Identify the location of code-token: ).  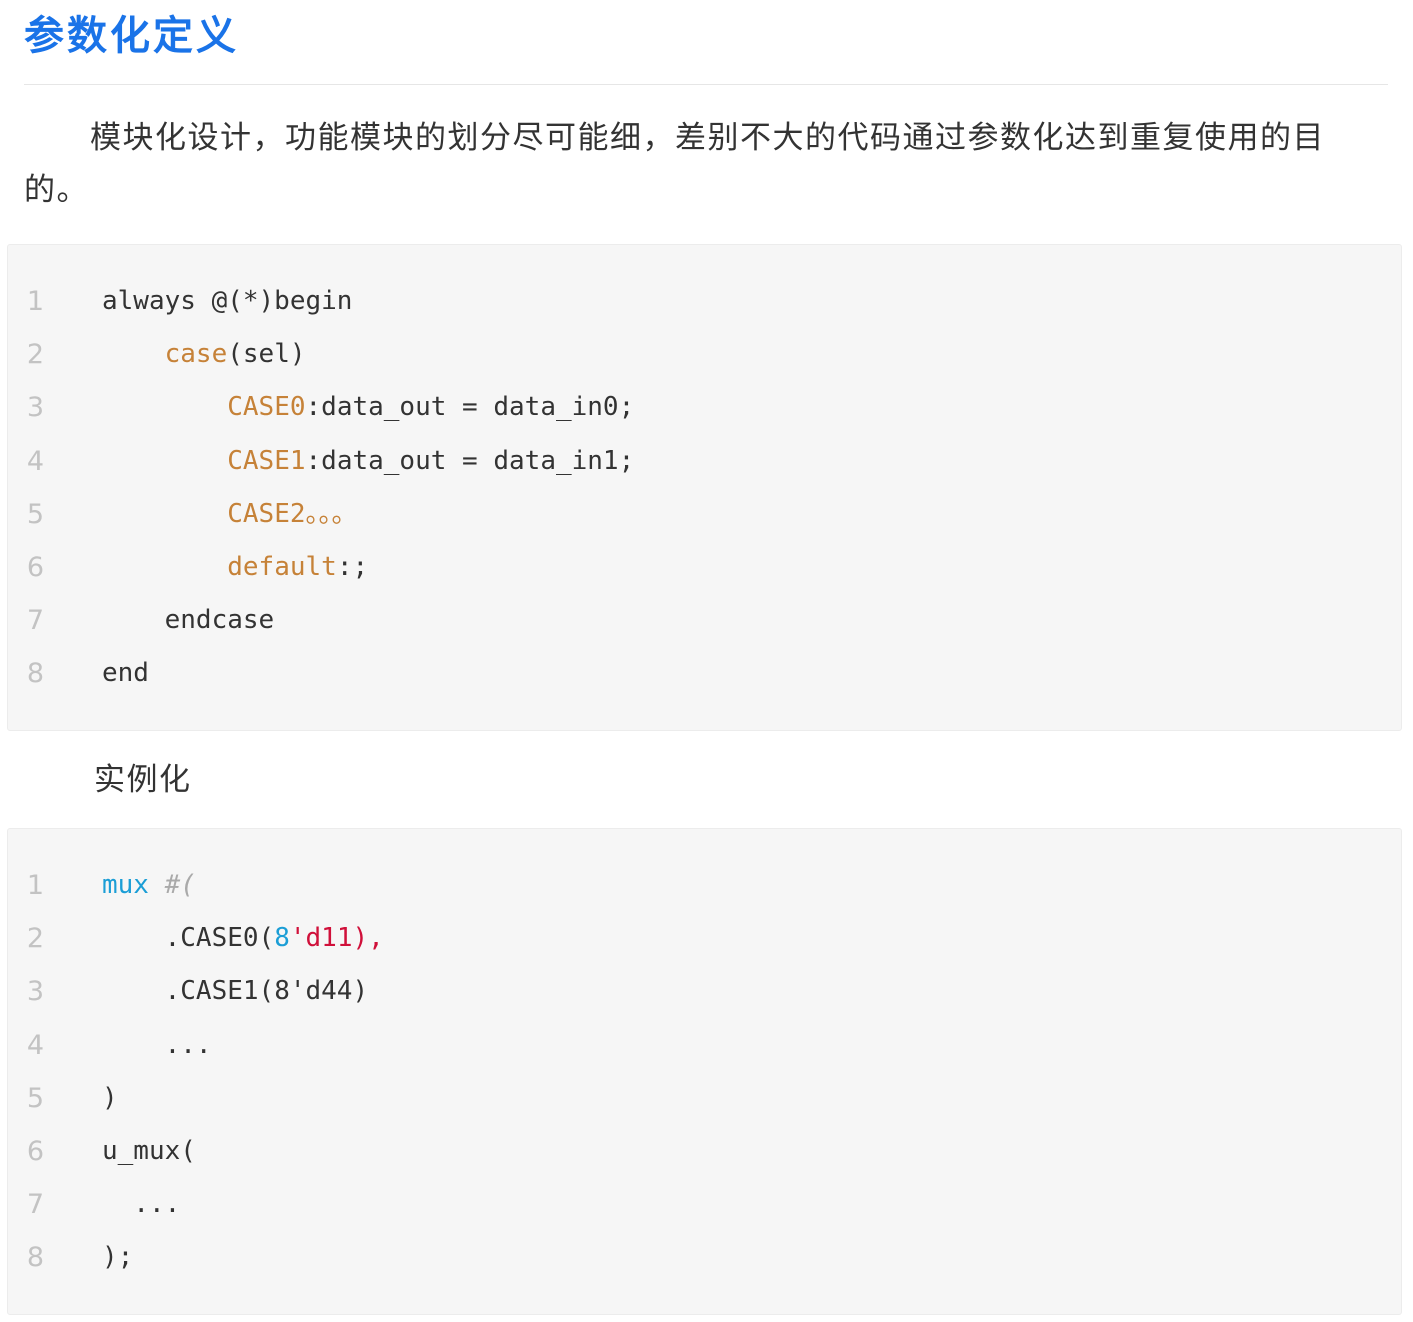
(110, 1097).